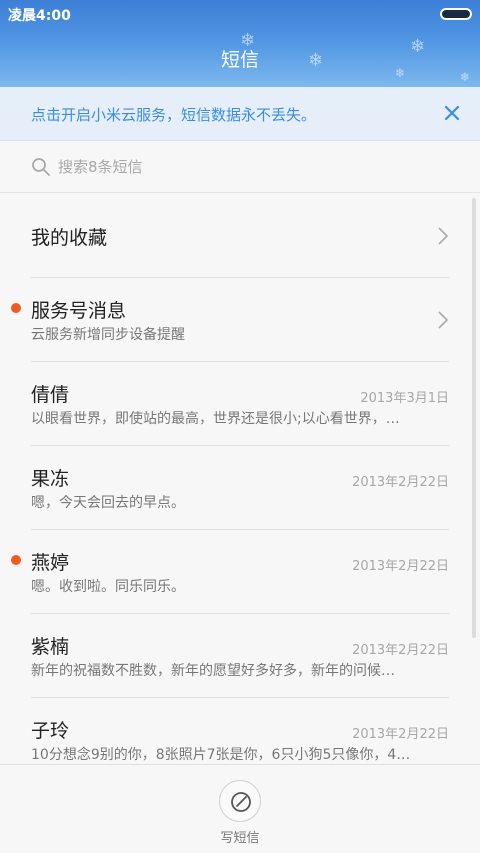 The image size is (480, 853). Describe the element at coordinates (50, 731) in the screenshot. I see `conversation-name: 子玲` at that location.